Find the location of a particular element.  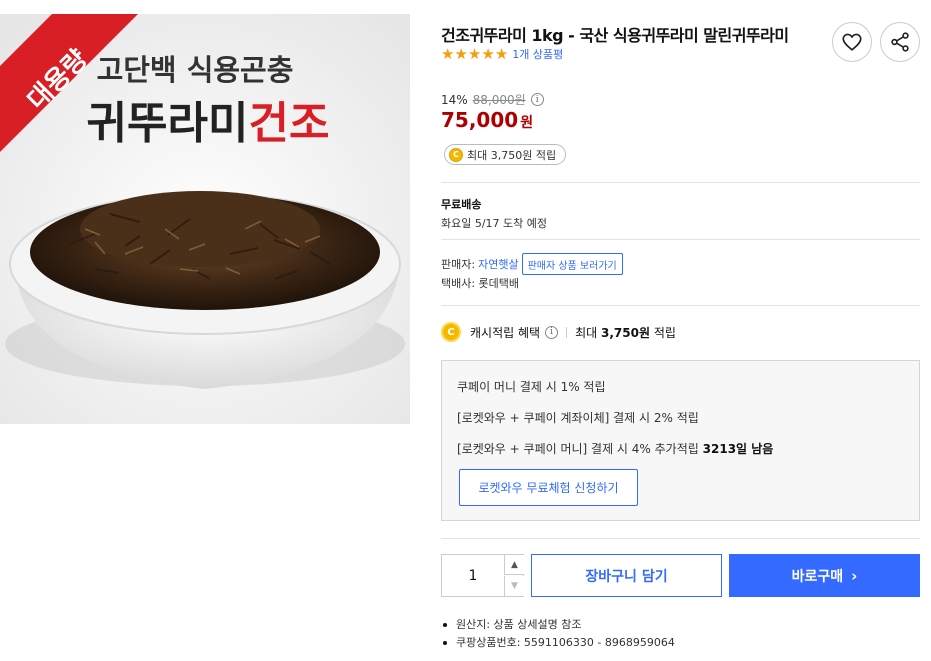

review-count-link: 1개 상품평 is located at coordinates (537, 54).